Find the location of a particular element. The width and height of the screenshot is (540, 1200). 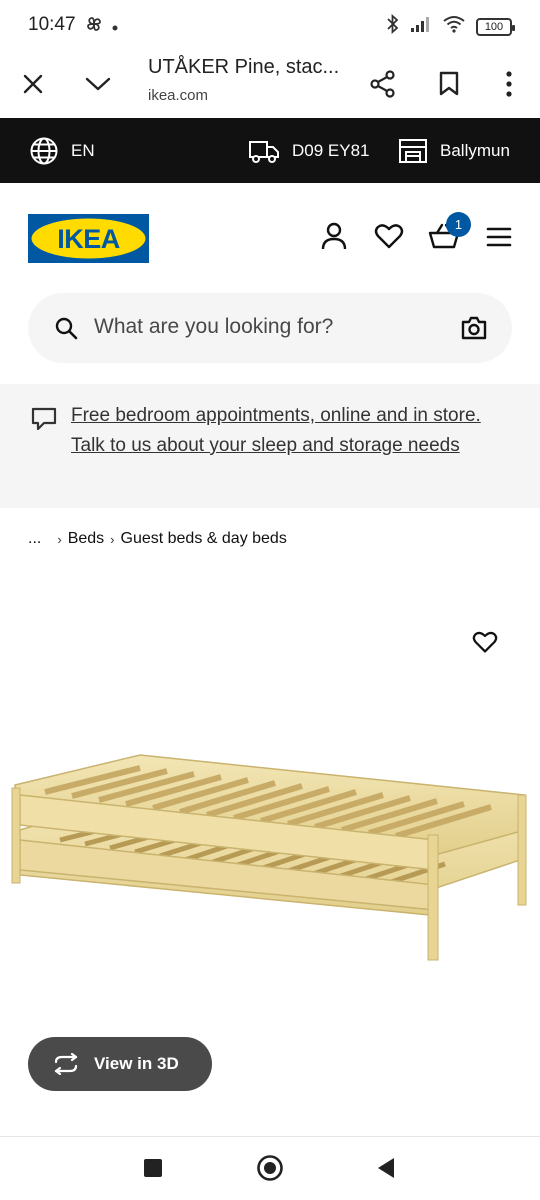

view-in-3d-button: View in 3D is located at coordinates (120, 1064).